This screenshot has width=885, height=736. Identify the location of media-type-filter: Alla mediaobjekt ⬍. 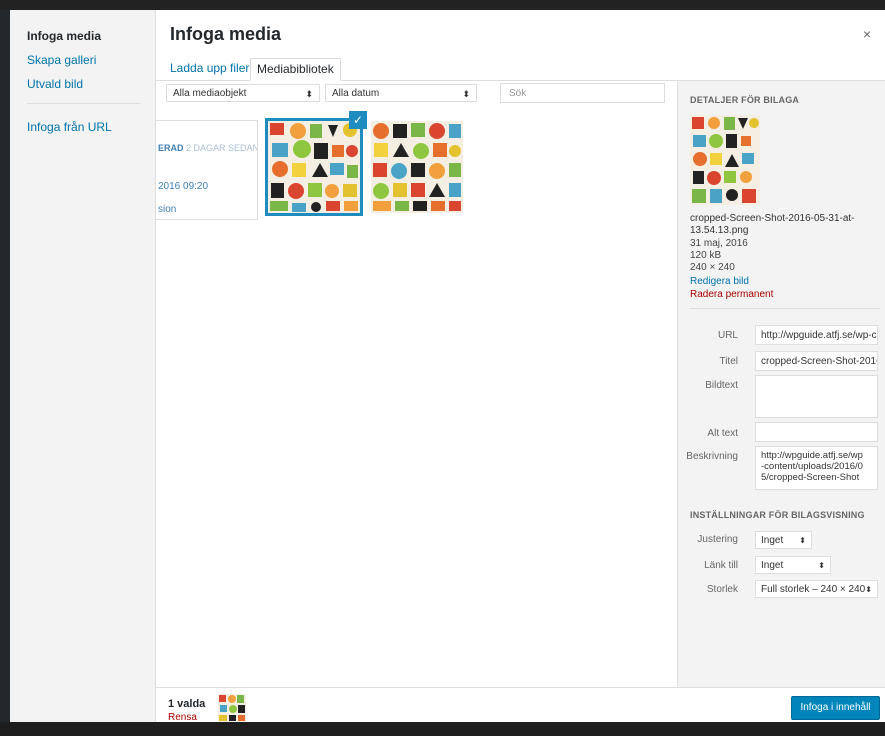
(243, 93).